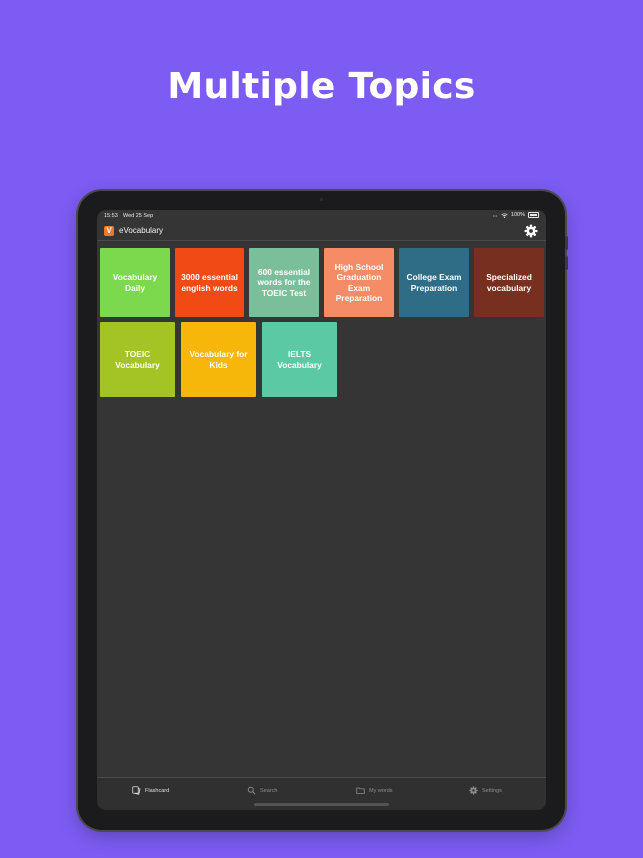  What do you see at coordinates (492, 790) in the screenshot?
I see `tab-label: Settings` at bounding box center [492, 790].